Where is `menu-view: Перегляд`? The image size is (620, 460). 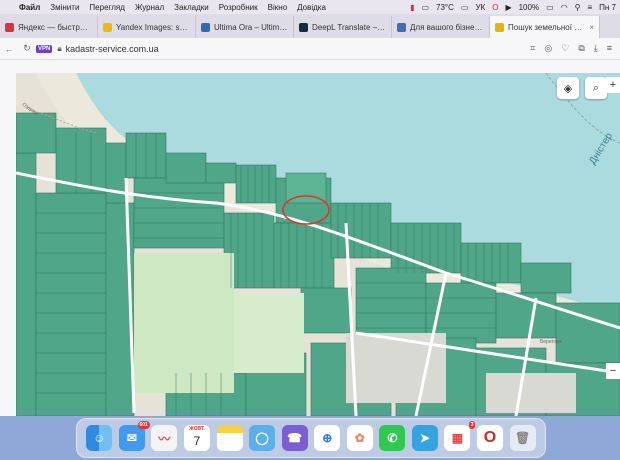 menu-view: Перегляд is located at coordinates (107, 7).